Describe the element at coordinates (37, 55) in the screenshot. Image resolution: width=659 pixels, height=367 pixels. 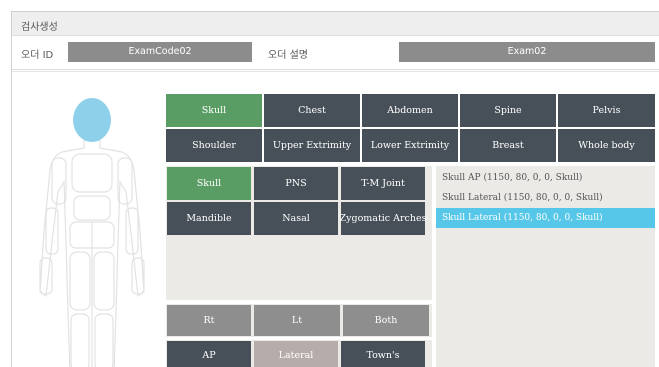
I see `order-id-label: 오더 ID` at that location.